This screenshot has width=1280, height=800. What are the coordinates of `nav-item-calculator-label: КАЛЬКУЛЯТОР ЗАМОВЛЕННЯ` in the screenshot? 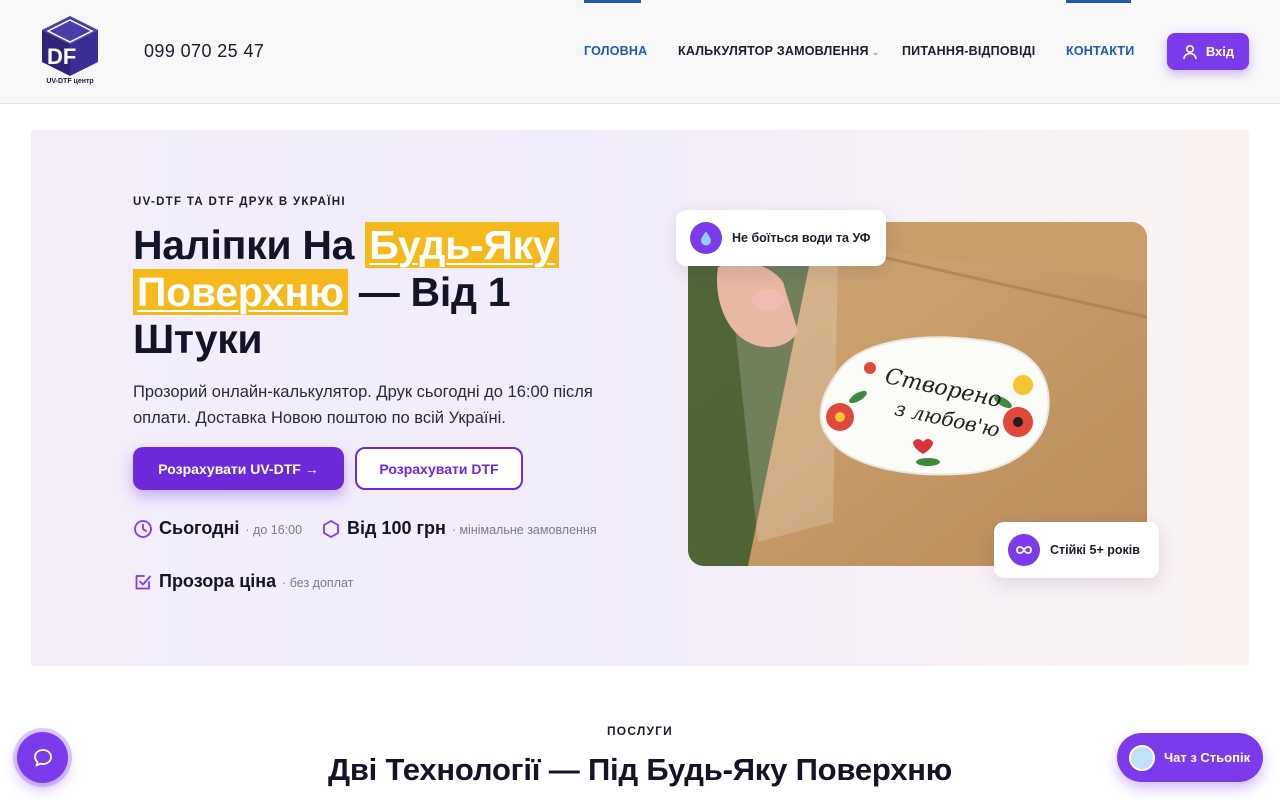 It's located at (773, 51).